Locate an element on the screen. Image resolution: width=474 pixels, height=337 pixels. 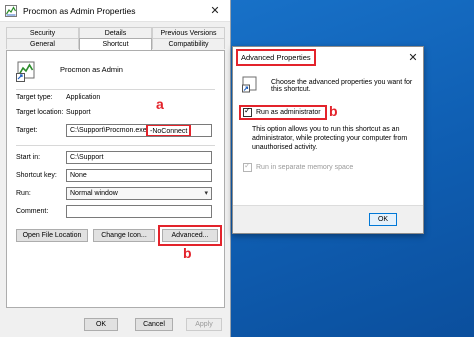
tab-details: Details is located at coordinates (115, 32).